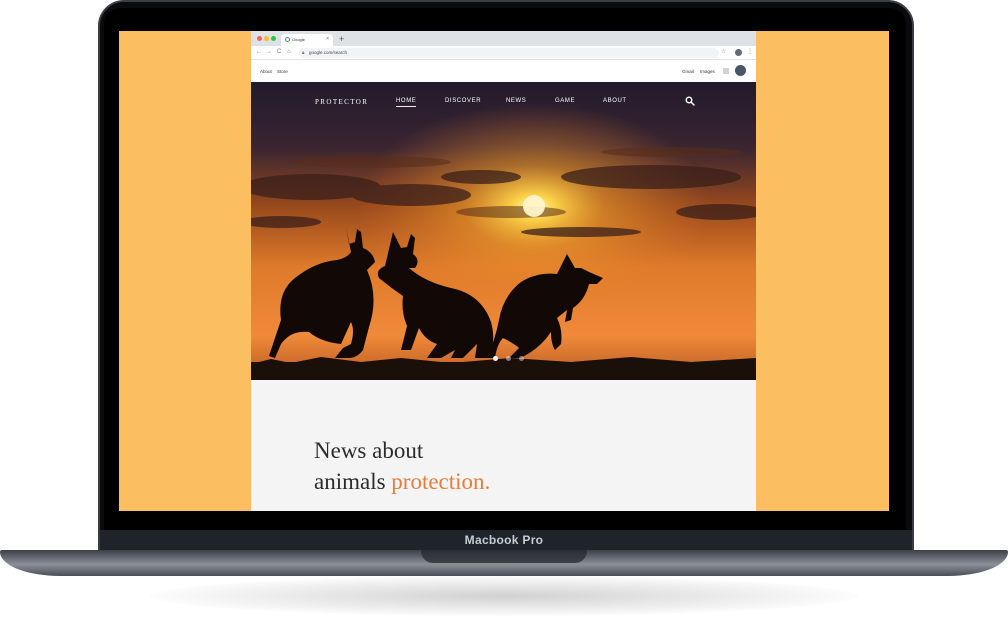  Describe the element at coordinates (738, 52) in the screenshot. I see `profile-avatar` at that location.